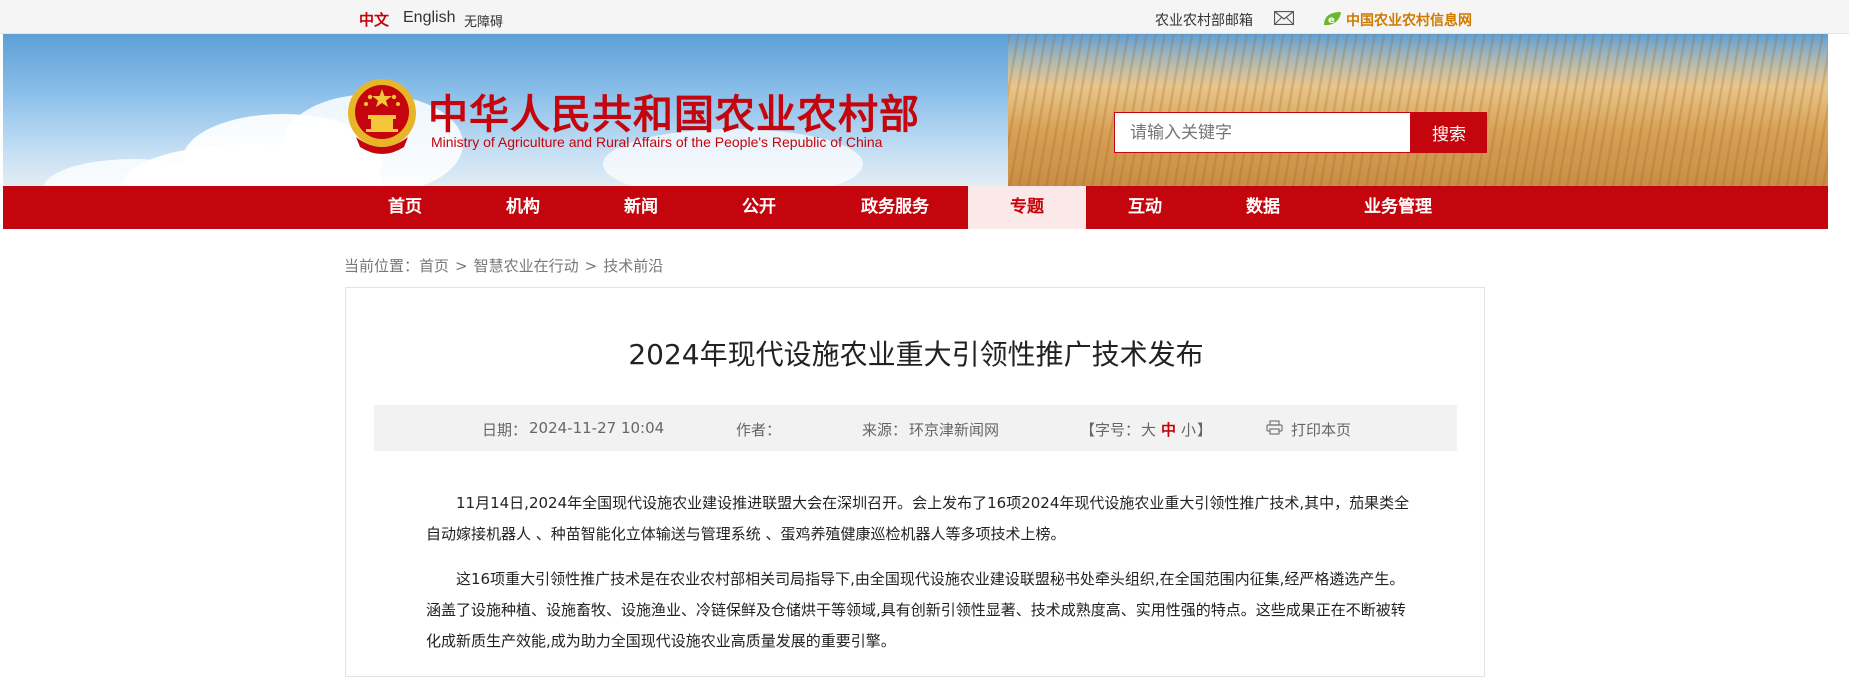 The image size is (1849, 677). What do you see at coordinates (633, 266) in the screenshot?
I see `breadcrumb-item-tech-frontier: 技术前沿` at bounding box center [633, 266].